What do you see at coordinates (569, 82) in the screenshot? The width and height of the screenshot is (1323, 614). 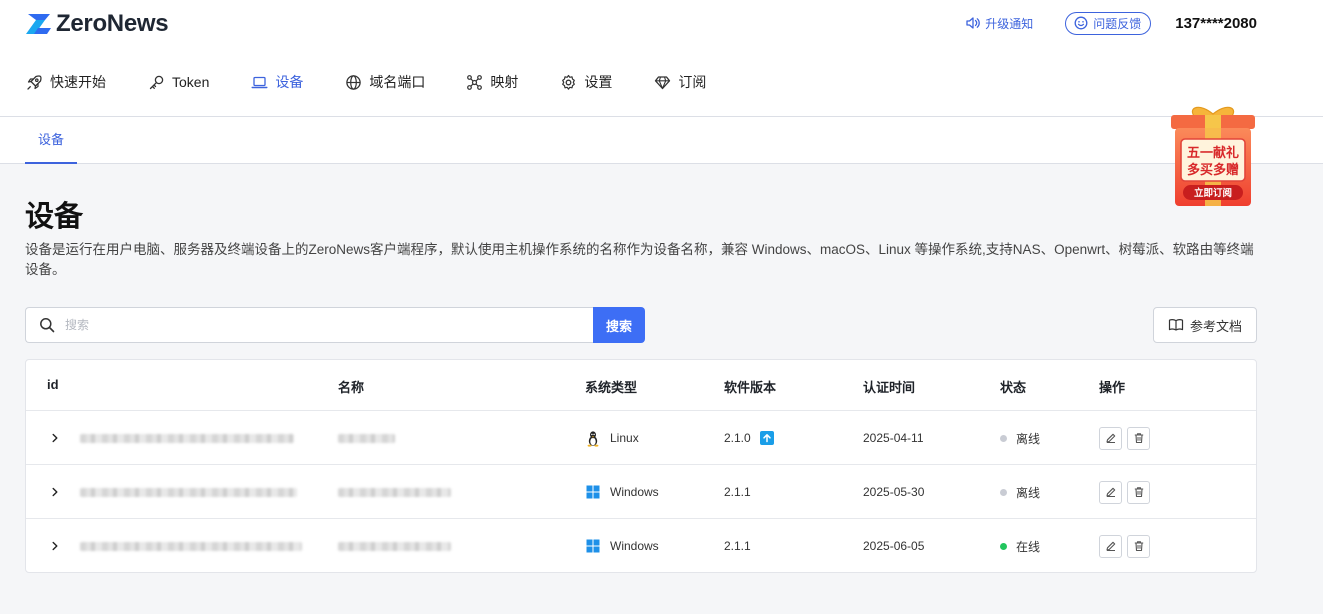 I see `gear-icon` at bounding box center [569, 82].